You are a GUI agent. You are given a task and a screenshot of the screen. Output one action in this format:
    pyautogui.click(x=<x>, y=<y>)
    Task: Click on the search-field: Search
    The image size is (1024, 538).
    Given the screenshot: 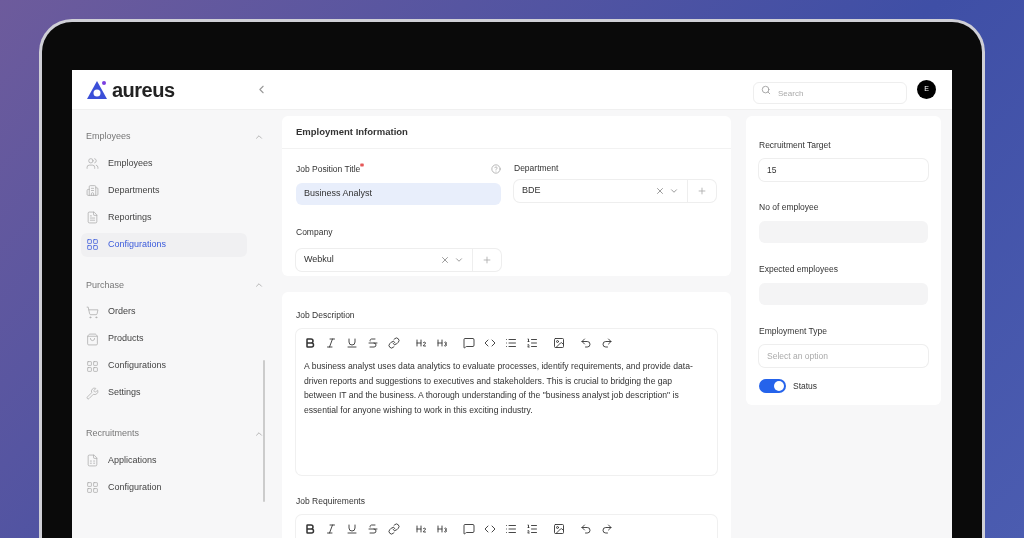 What is the action you would take?
    pyautogui.click(x=830, y=93)
    